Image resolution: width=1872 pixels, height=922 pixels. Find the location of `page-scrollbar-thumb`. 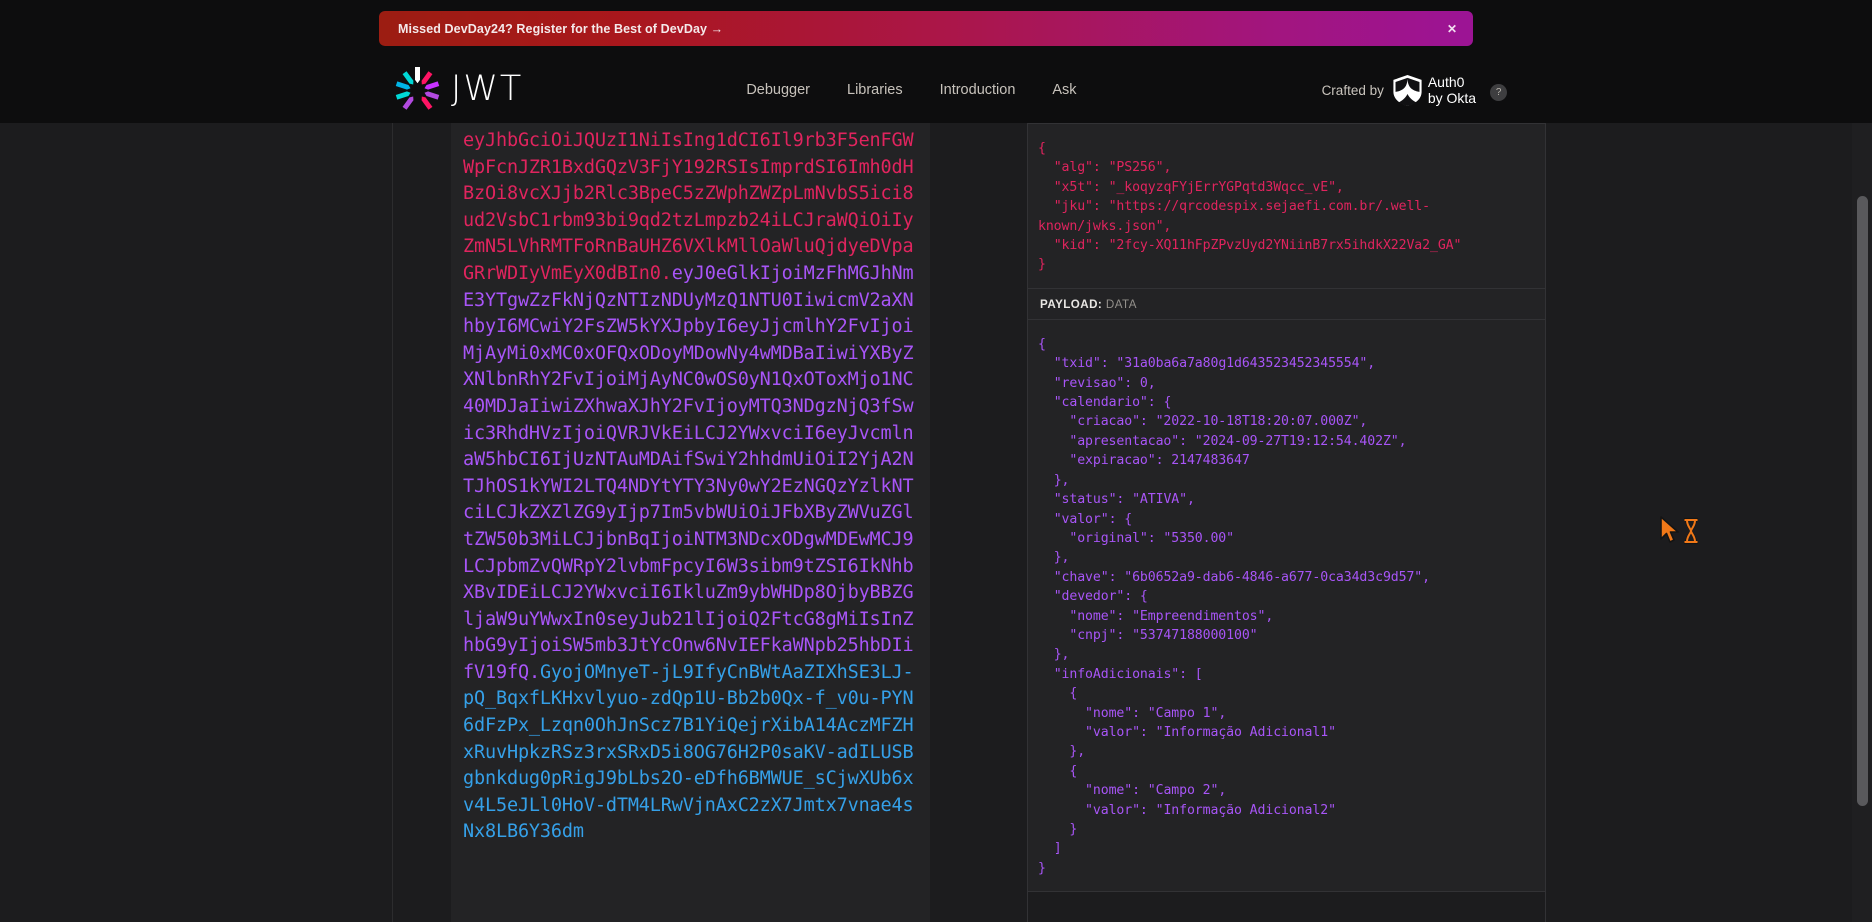

page-scrollbar-thumb is located at coordinates (1862, 501).